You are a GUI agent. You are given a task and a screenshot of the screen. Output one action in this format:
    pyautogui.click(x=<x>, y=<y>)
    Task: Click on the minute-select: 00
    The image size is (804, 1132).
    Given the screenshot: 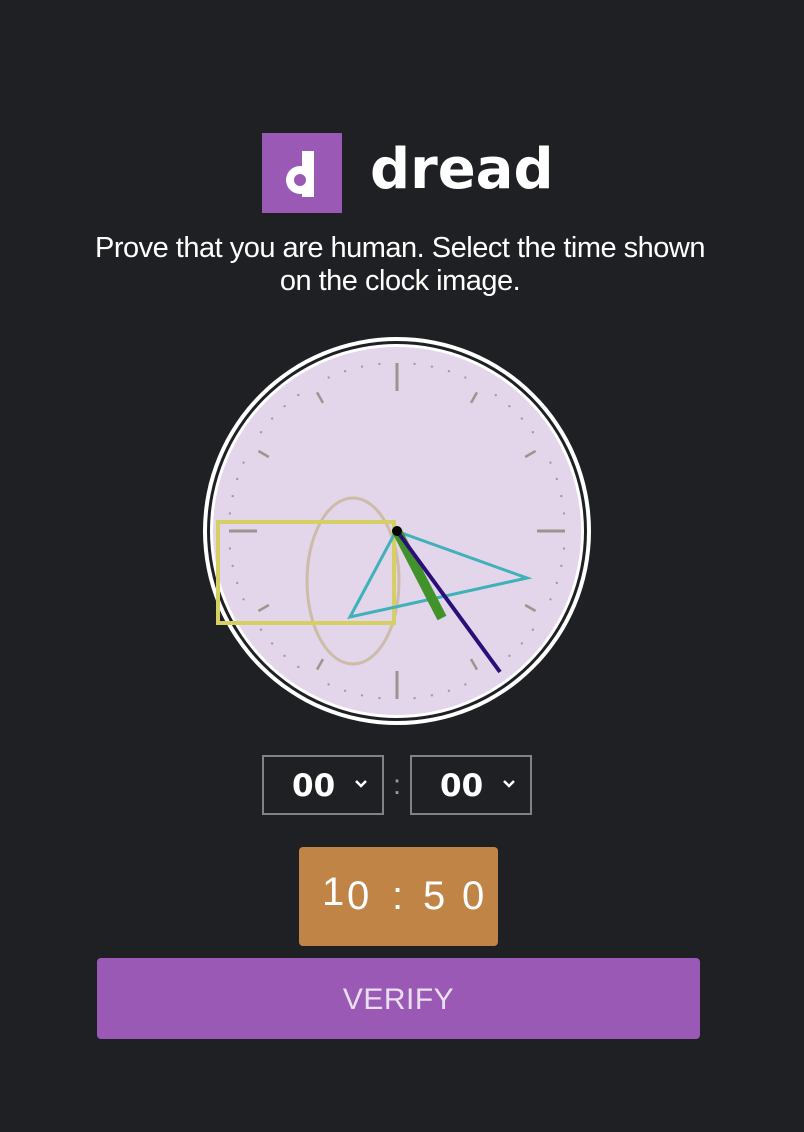 What is the action you would take?
    pyautogui.click(x=471, y=785)
    